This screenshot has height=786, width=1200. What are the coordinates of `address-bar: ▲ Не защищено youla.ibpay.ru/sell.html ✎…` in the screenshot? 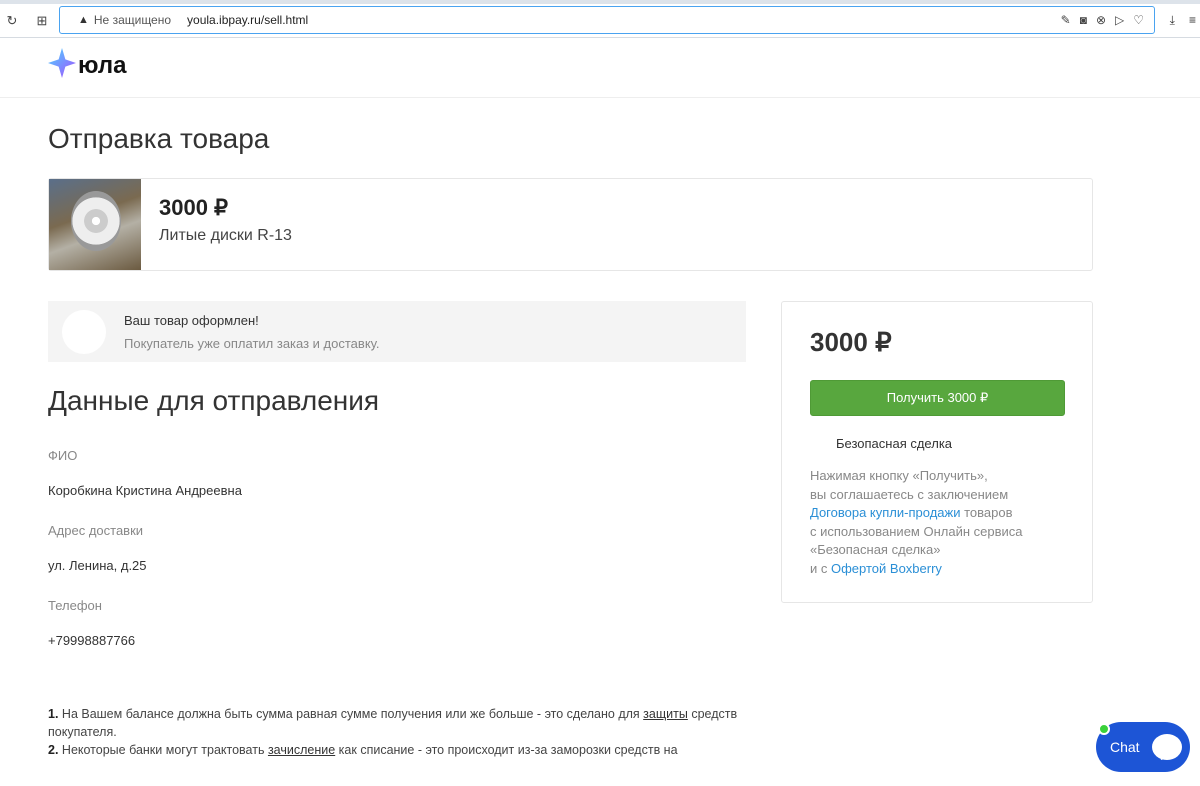 It's located at (607, 20).